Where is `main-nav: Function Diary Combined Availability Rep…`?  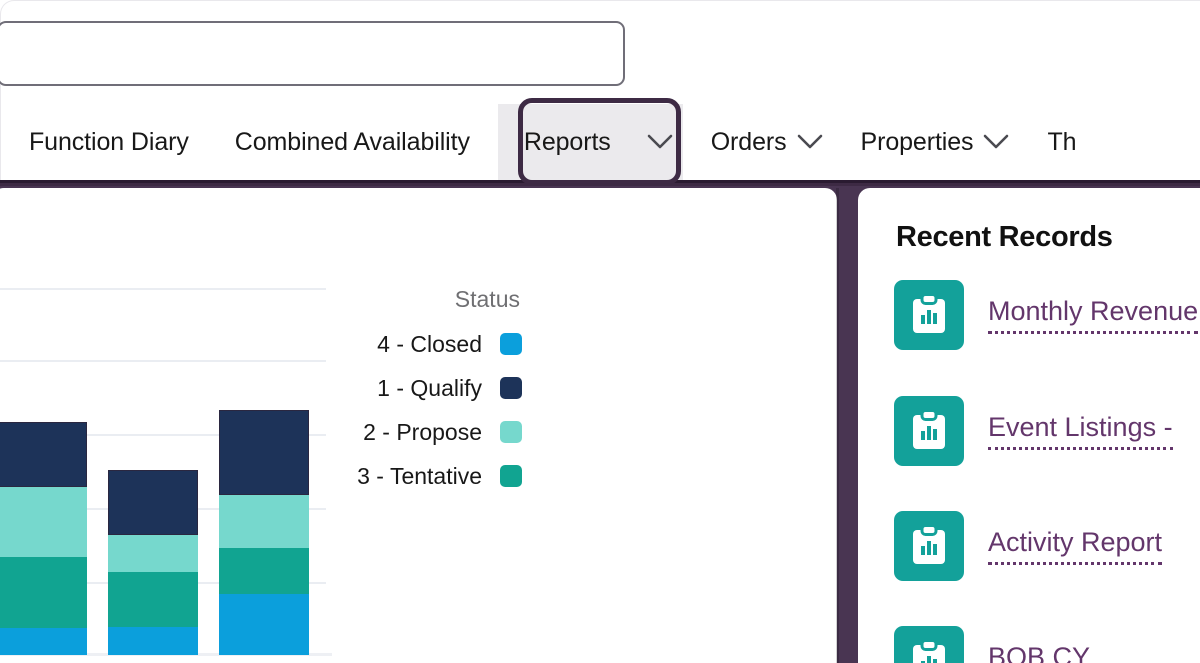 main-nav: Function Diary Combined Availability Rep… is located at coordinates (600, 142).